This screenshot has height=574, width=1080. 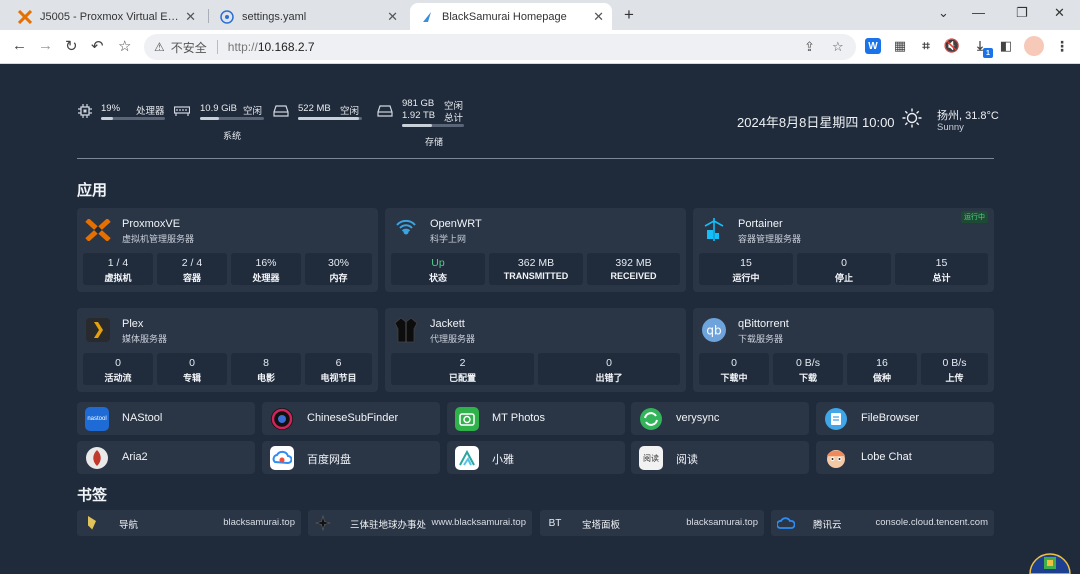 I want to click on tab-settings-yaml: settings.yaml ✕, so click(x=308, y=16).